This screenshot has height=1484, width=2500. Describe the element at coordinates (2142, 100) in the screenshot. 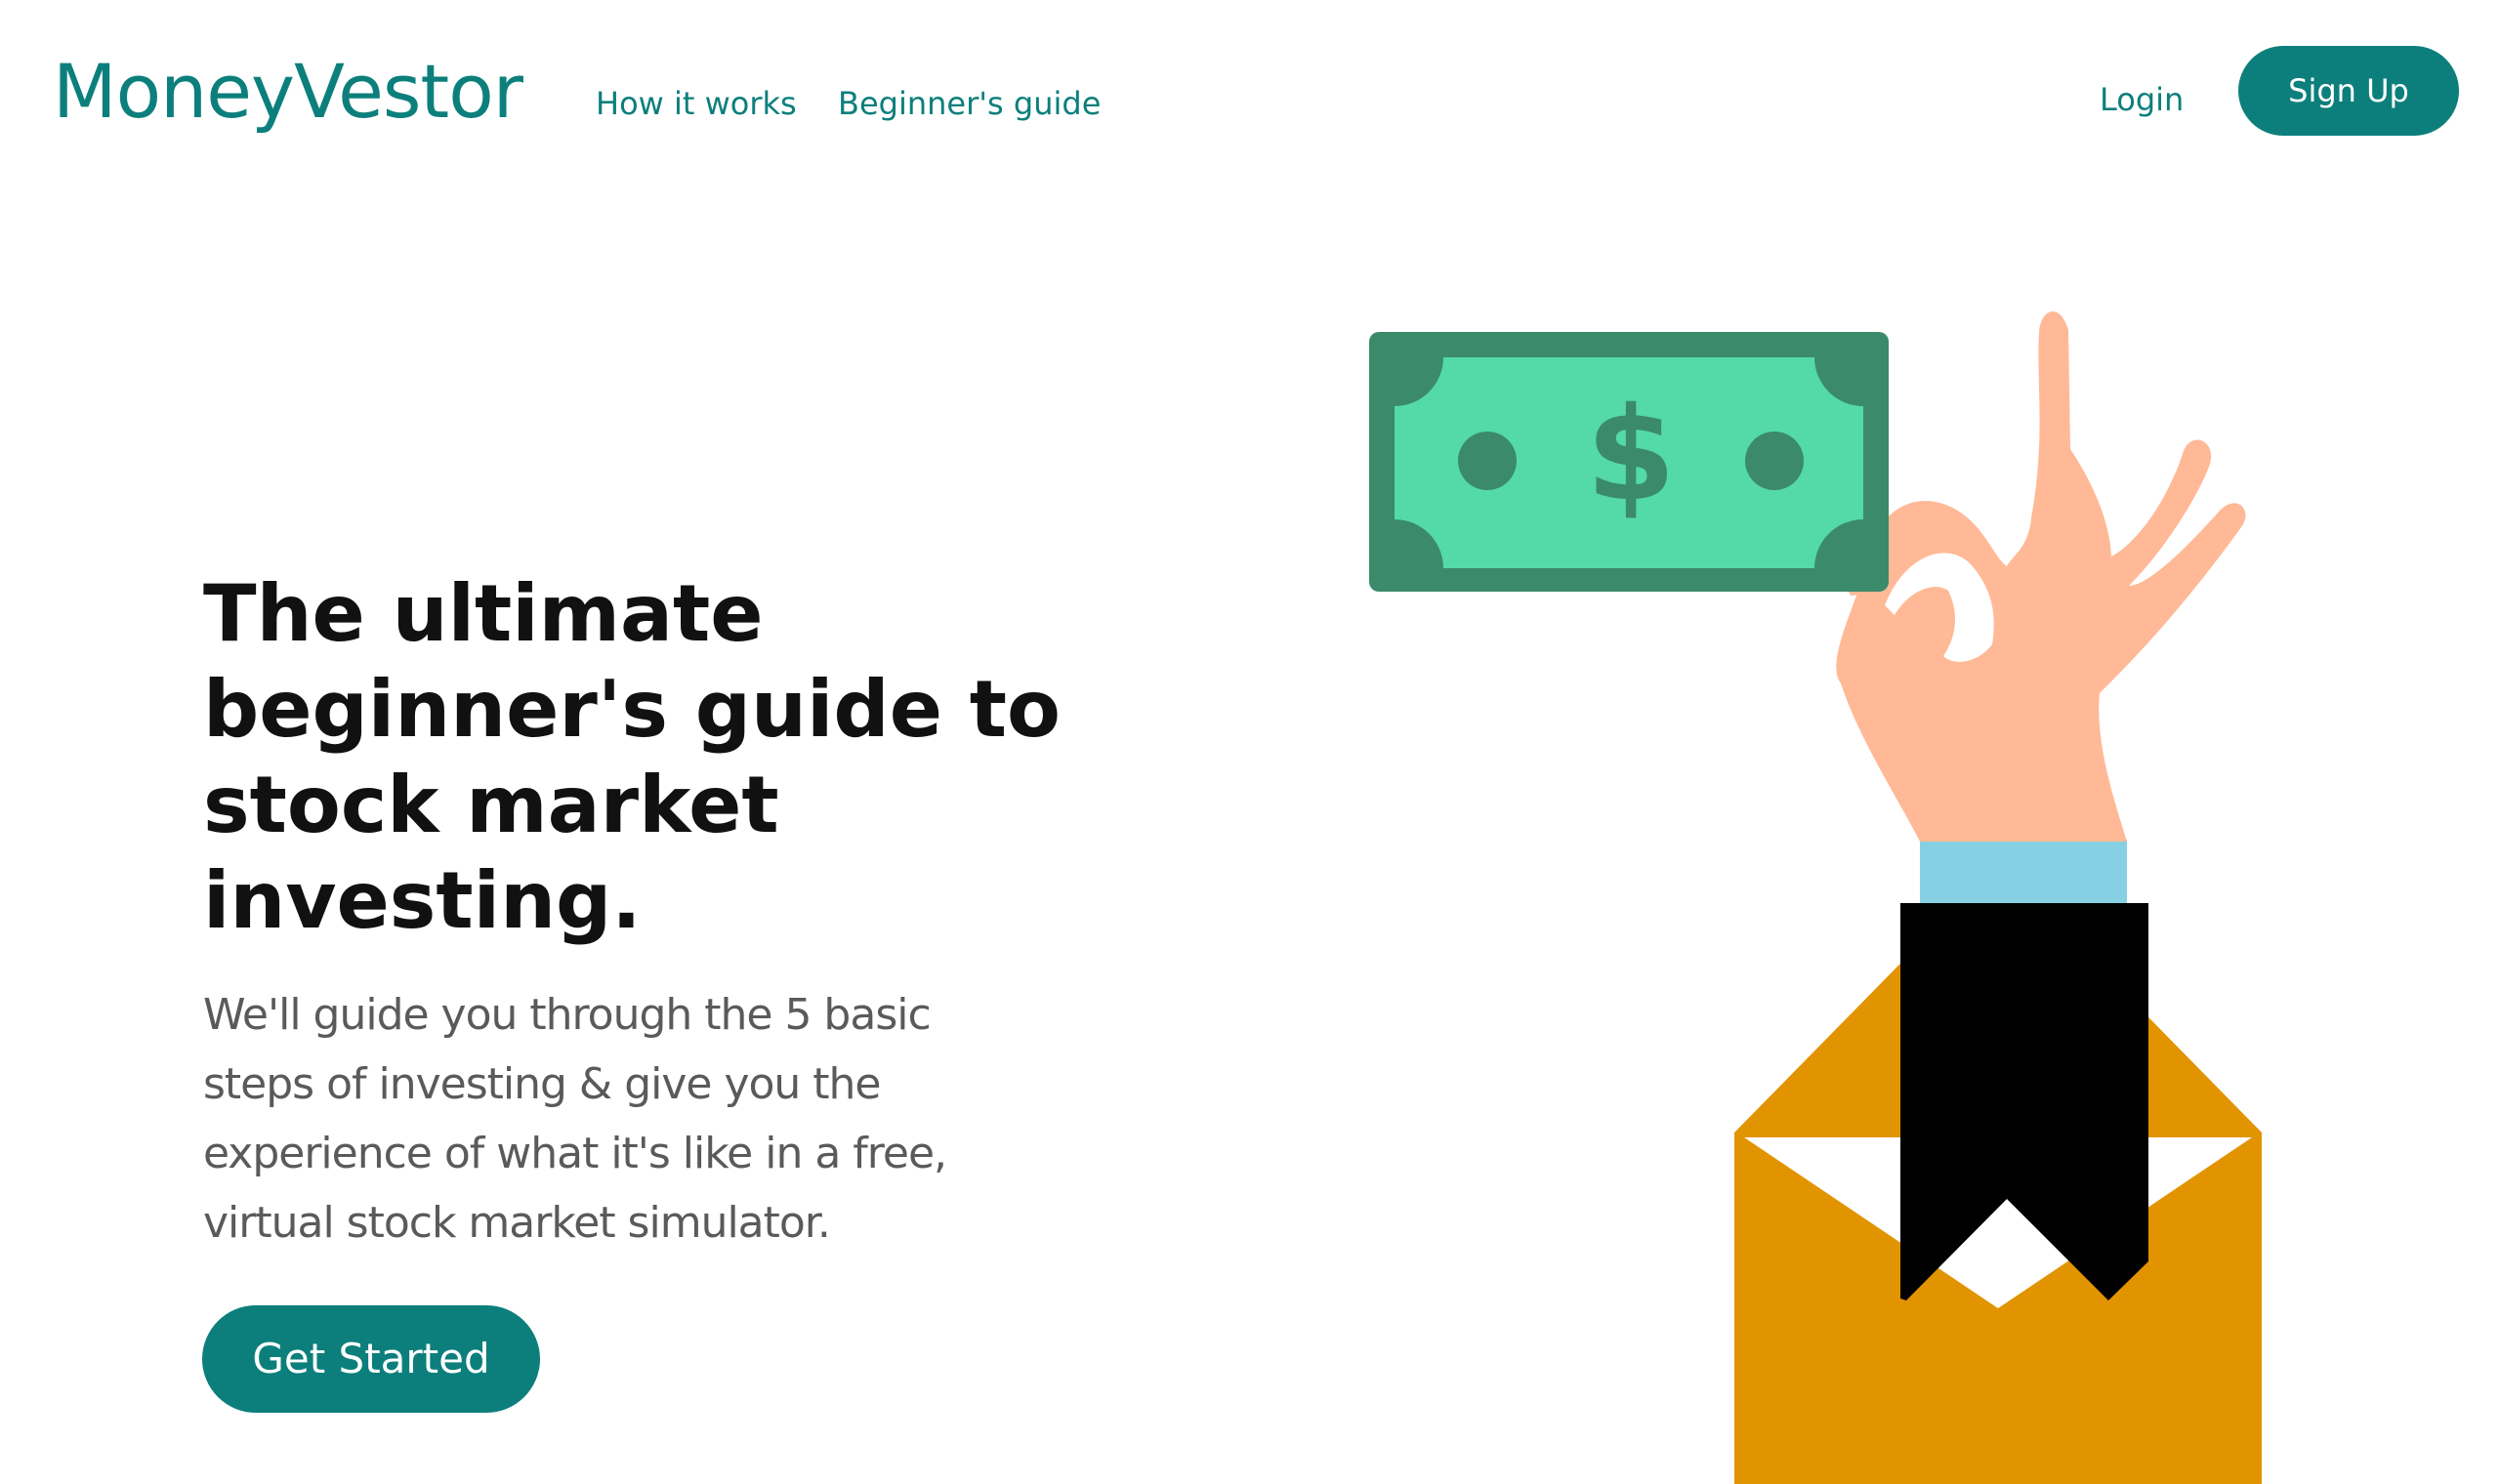

I see `login-link: Login` at that location.